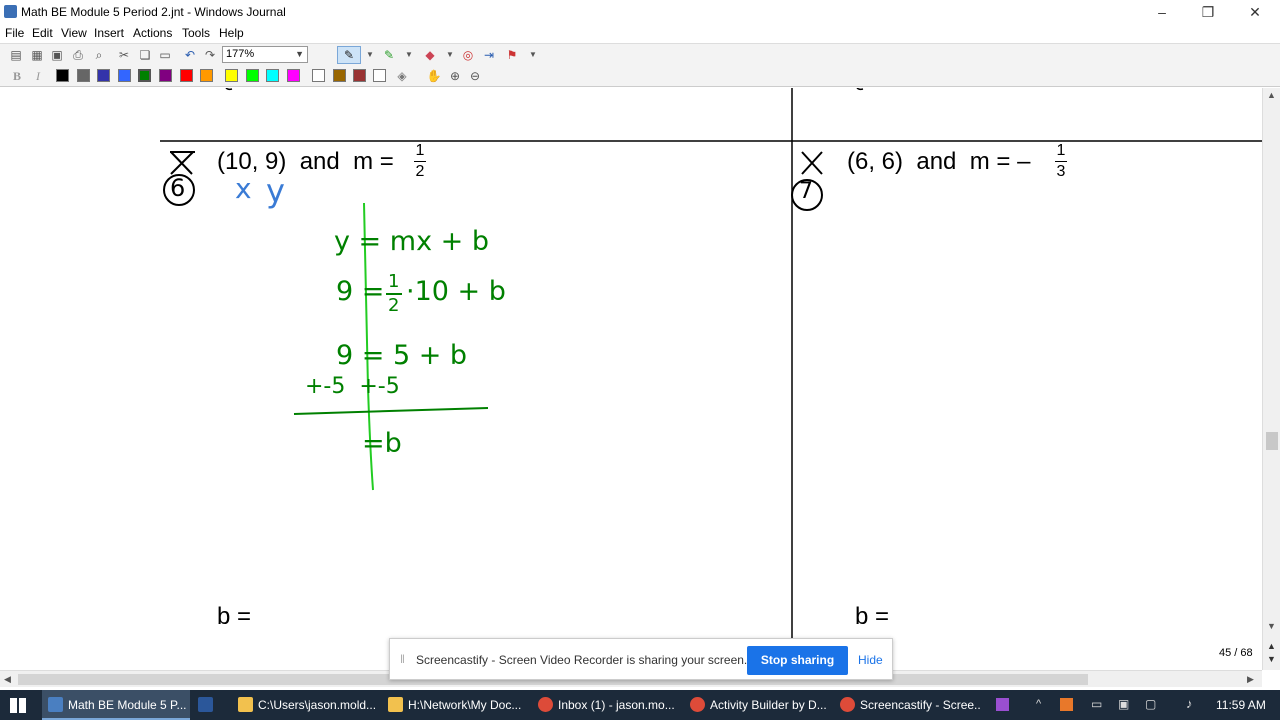 The width and height of the screenshot is (1280, 720). Describe the element at coordinates (37, 55) in the screenshot. I see `new-note-icon: ▦` at that location.